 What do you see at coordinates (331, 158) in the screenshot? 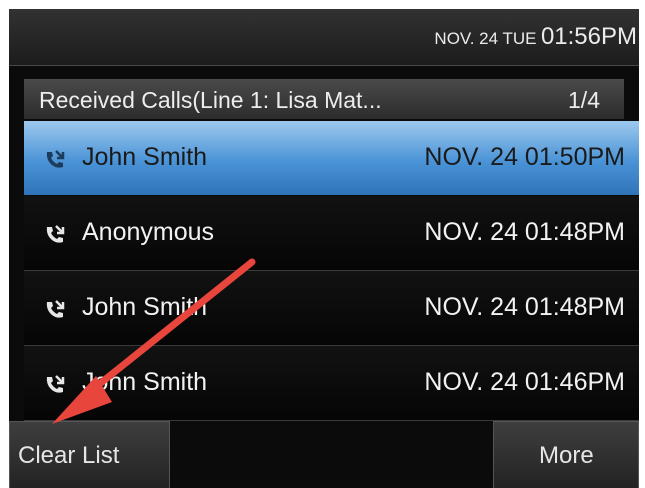
I see `call-row: John Smith NOV. 24 01:50PM` at bounding box center [331, 158].